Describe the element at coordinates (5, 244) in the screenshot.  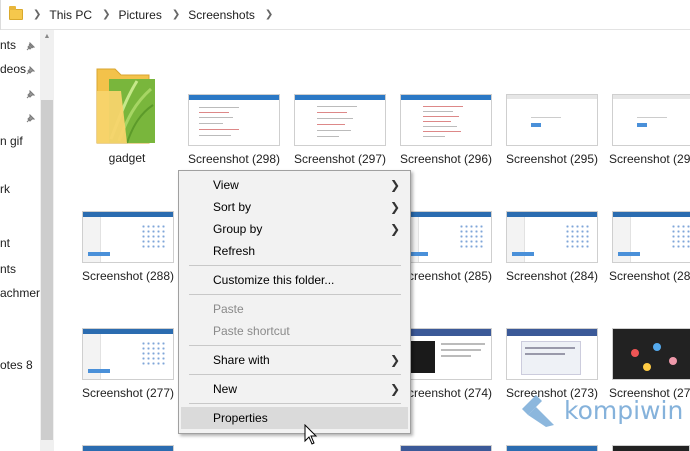
I see `nav-item: nt` at that location.